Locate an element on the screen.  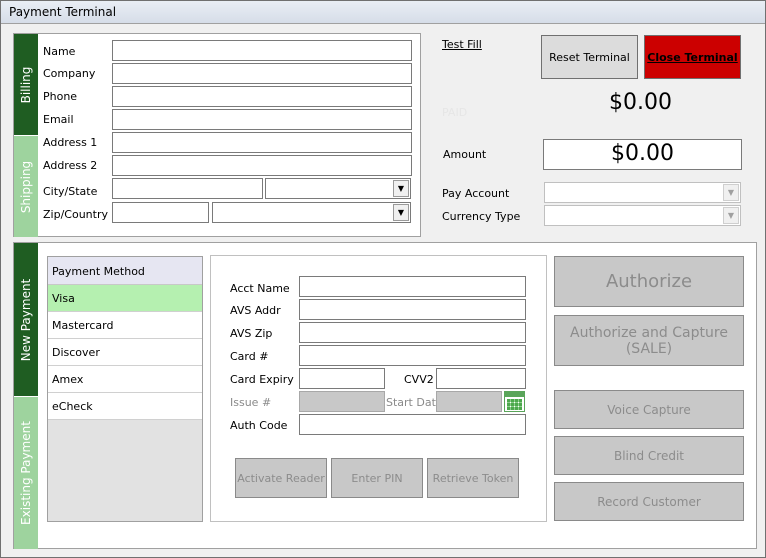
pay-account-select: ▼ is located at coordinates (642, 192).